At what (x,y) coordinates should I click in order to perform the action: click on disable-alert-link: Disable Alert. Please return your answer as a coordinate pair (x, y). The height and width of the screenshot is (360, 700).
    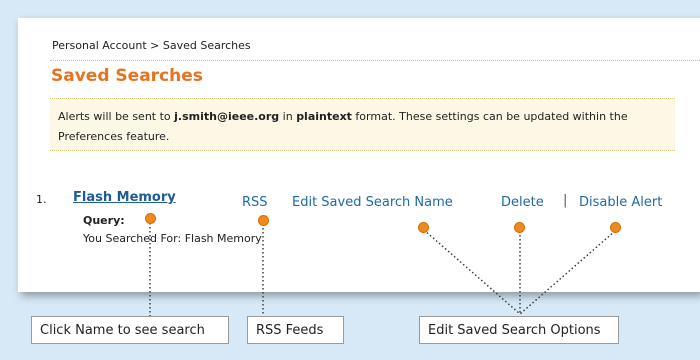
    Looking at the image, I should click on (620, 202).